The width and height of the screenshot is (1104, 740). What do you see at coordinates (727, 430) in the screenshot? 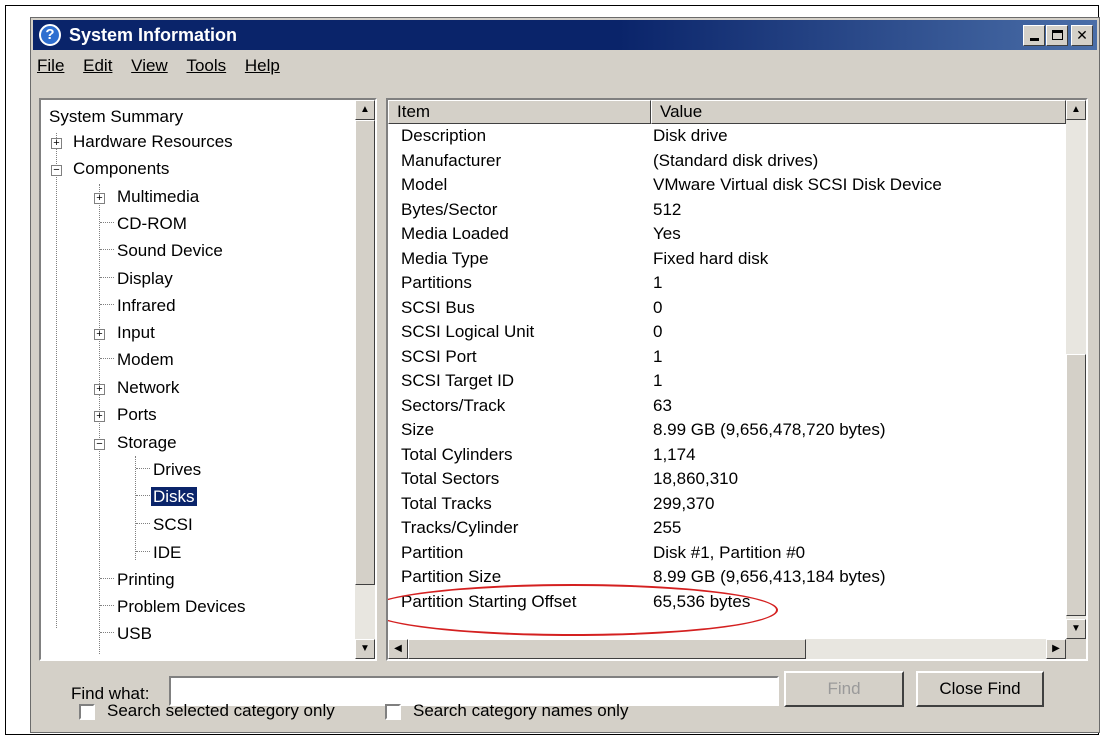
I see `list-row: Size 8.99 GB (9,656,478,720 bytes)` at bounding box center [727, 430].